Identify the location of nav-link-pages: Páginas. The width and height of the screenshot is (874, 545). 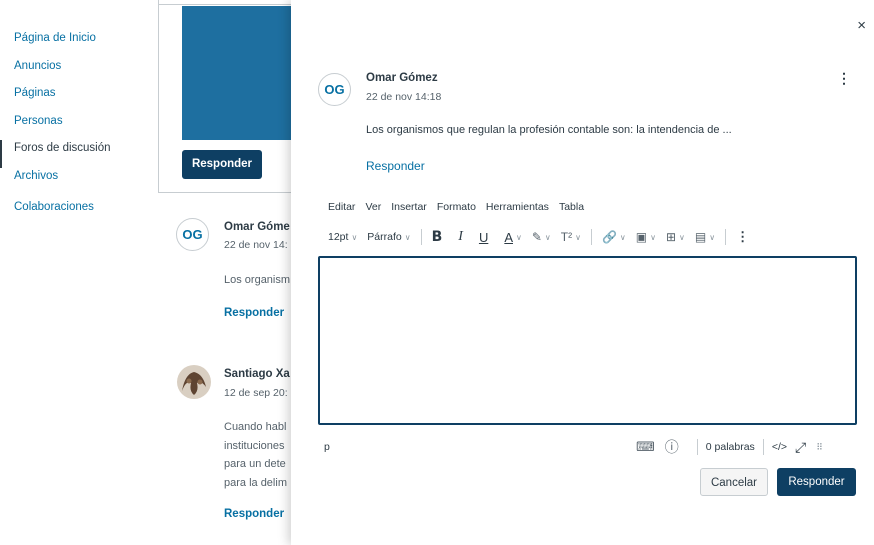
(35, 93).